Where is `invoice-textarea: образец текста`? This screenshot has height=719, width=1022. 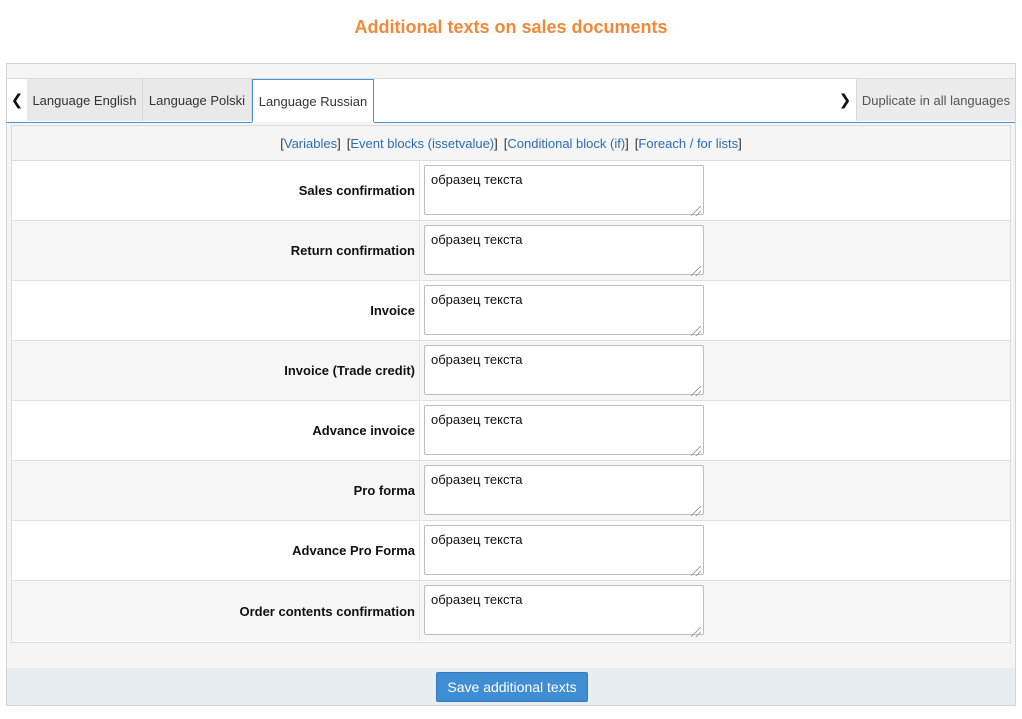 invoice-textarea: образец текста is located at coordinates (564, 310).